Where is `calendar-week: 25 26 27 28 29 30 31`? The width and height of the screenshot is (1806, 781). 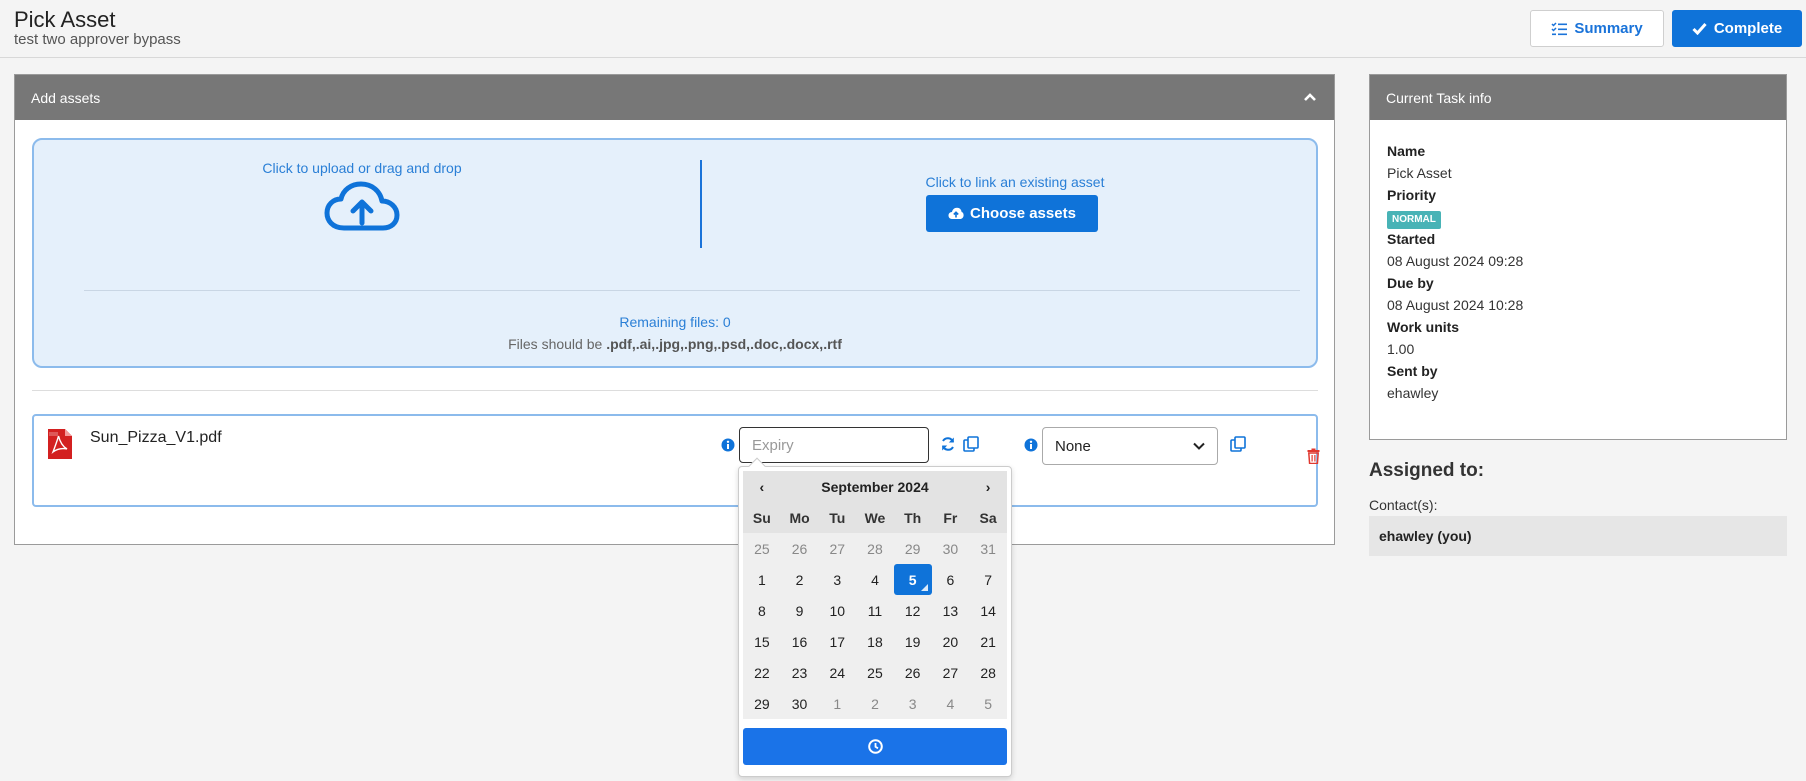 calendar-week: 25 26 27 28 29 30 31 is located at coordinates (875, 548).